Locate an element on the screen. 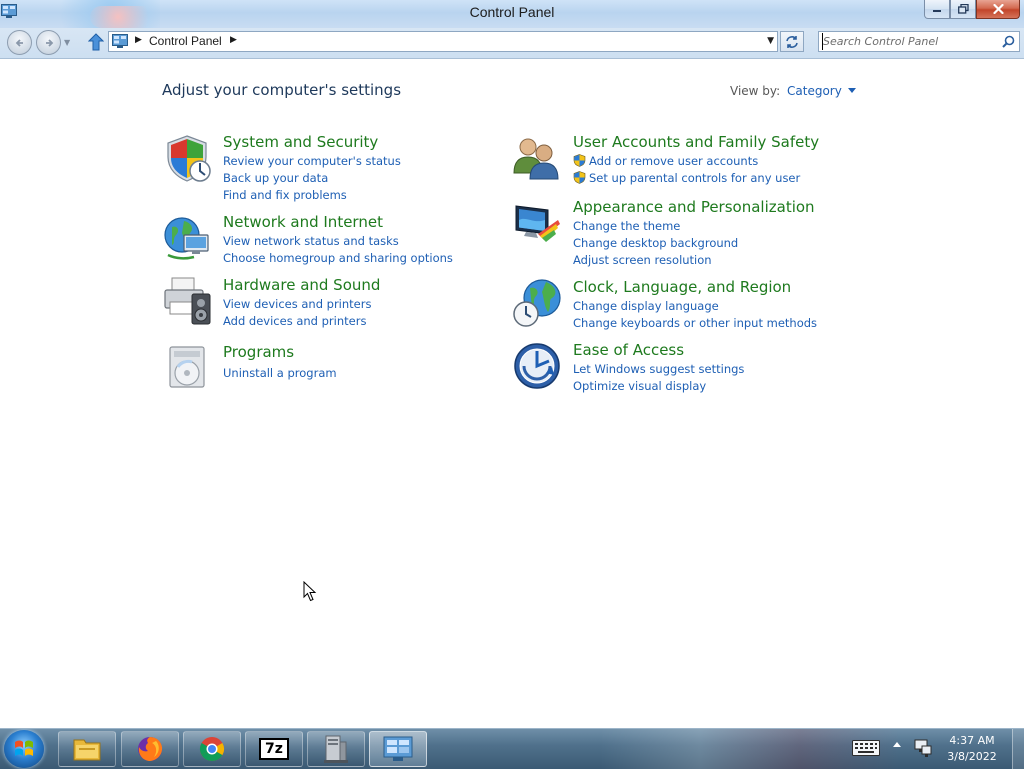 Image resolution: width=1024 pixels, height=769 pixels. back-button is located at coordinates (19, 42).